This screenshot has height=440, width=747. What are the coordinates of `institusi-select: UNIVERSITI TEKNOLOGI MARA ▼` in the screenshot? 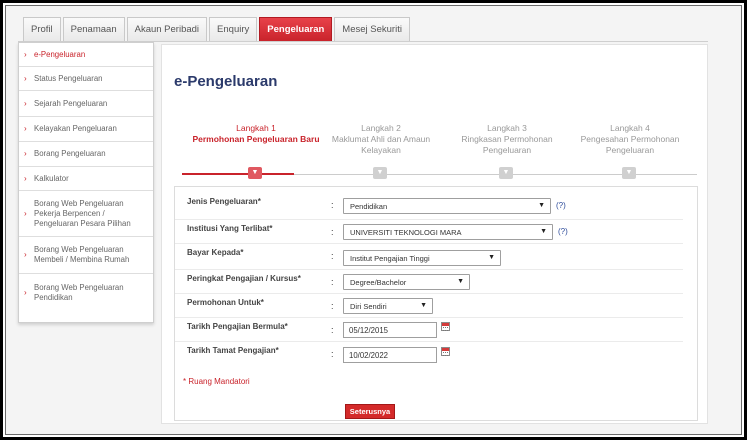 It's located at (448, 232).